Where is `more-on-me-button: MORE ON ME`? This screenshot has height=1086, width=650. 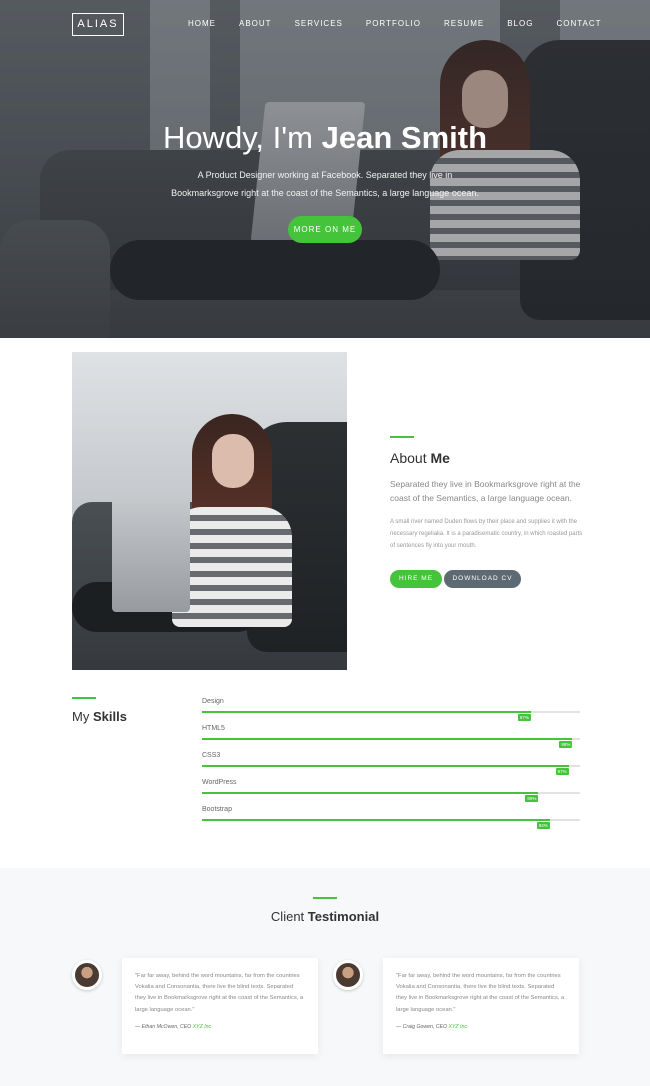
more-on-me-button: MORE ON ME is located at coordinates (325, 229).